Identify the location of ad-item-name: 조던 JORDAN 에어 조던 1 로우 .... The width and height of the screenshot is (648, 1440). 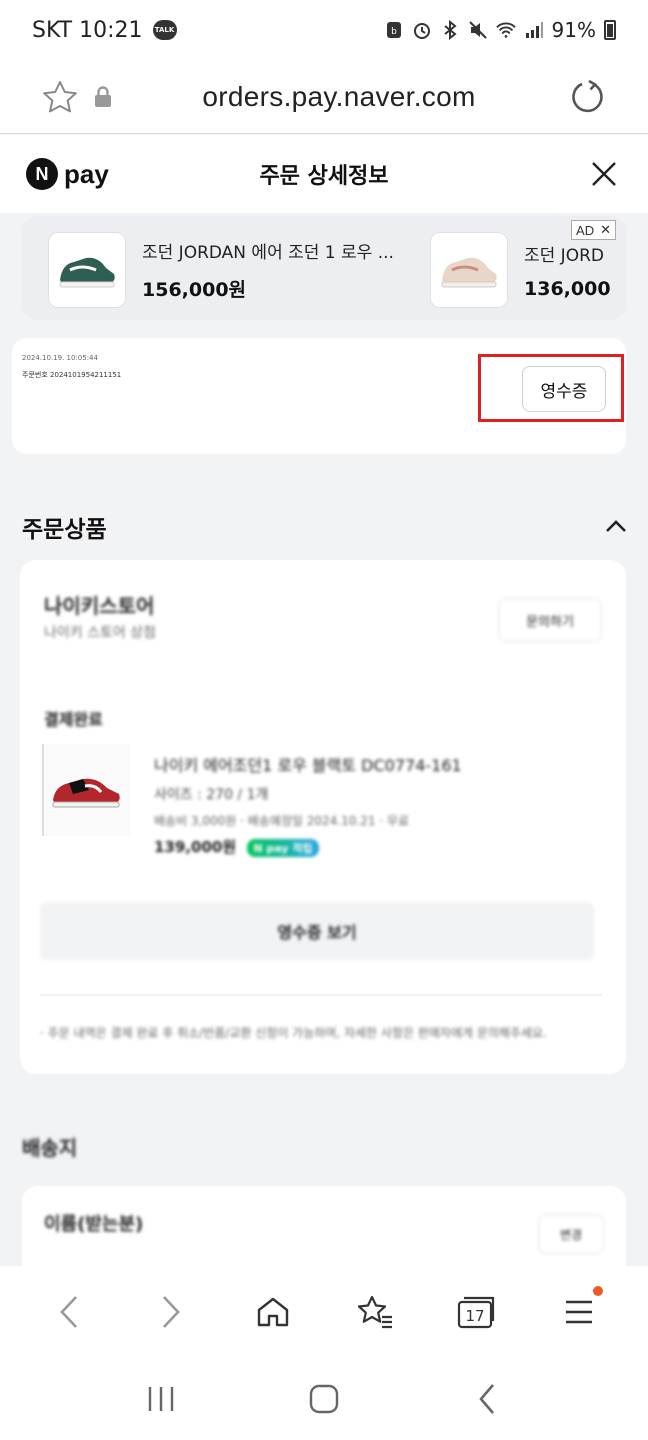
(268, 253).